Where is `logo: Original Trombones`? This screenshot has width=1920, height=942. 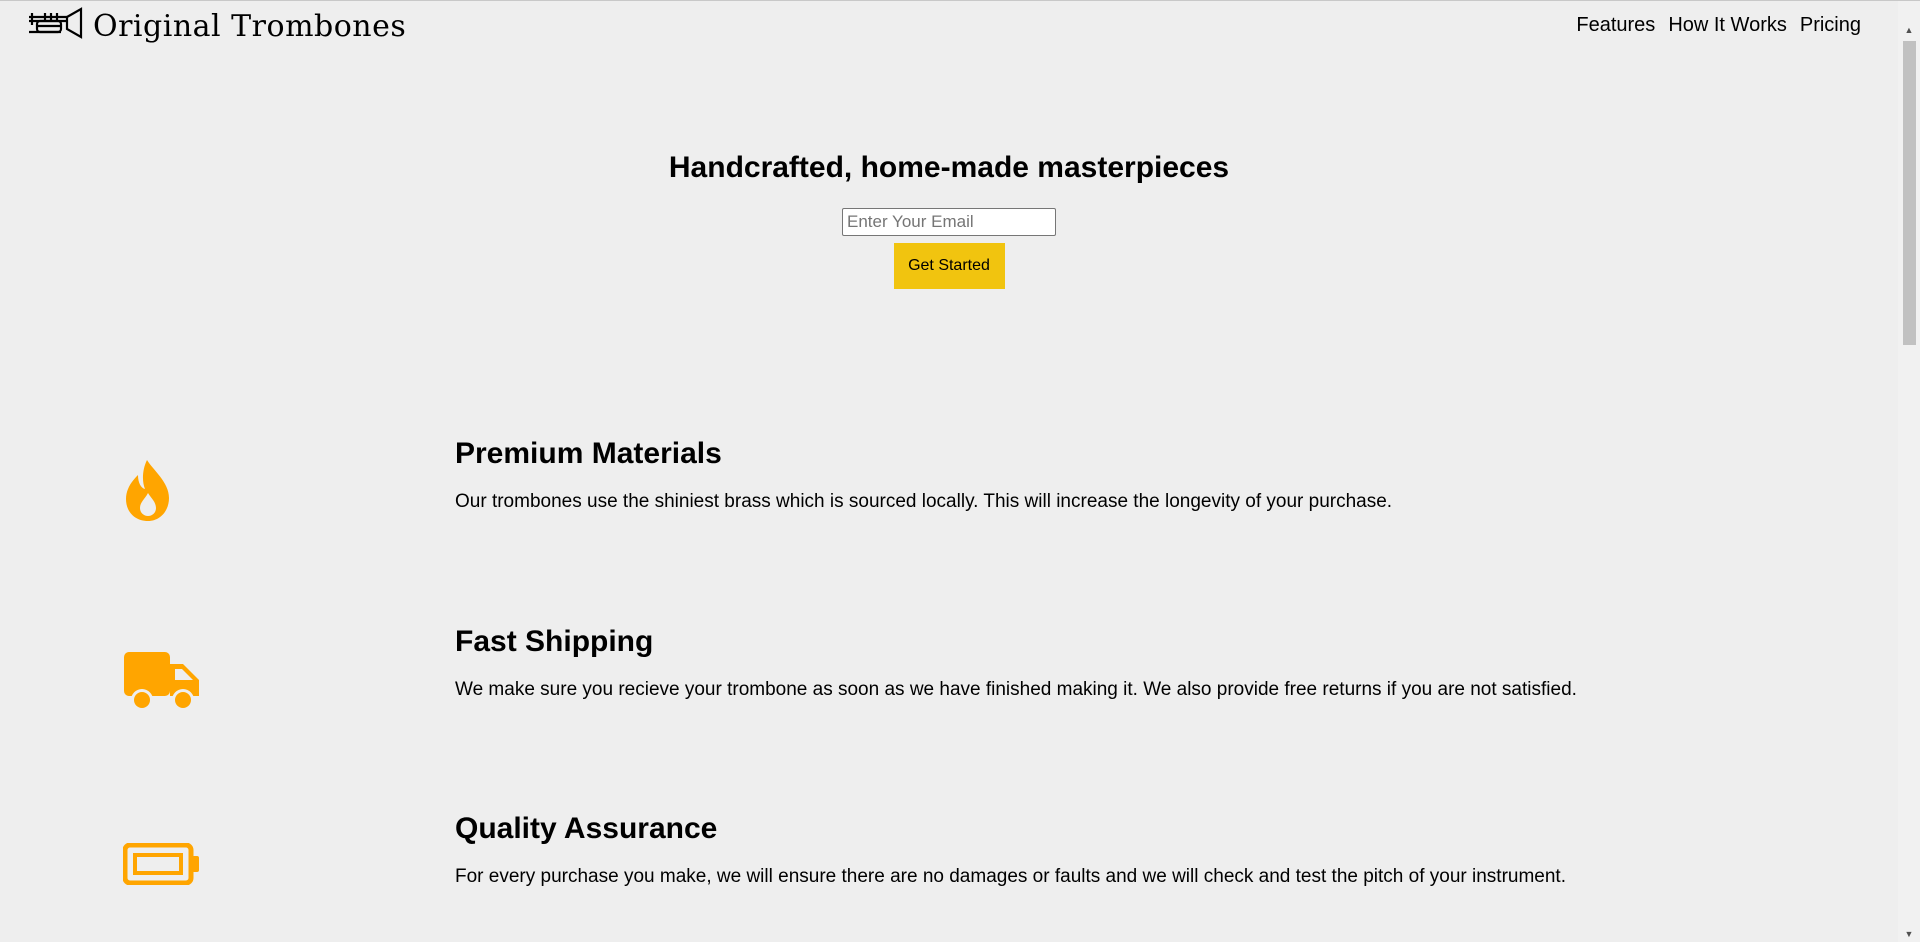
logo: Original Trombones is located at coordinates (216, 26).